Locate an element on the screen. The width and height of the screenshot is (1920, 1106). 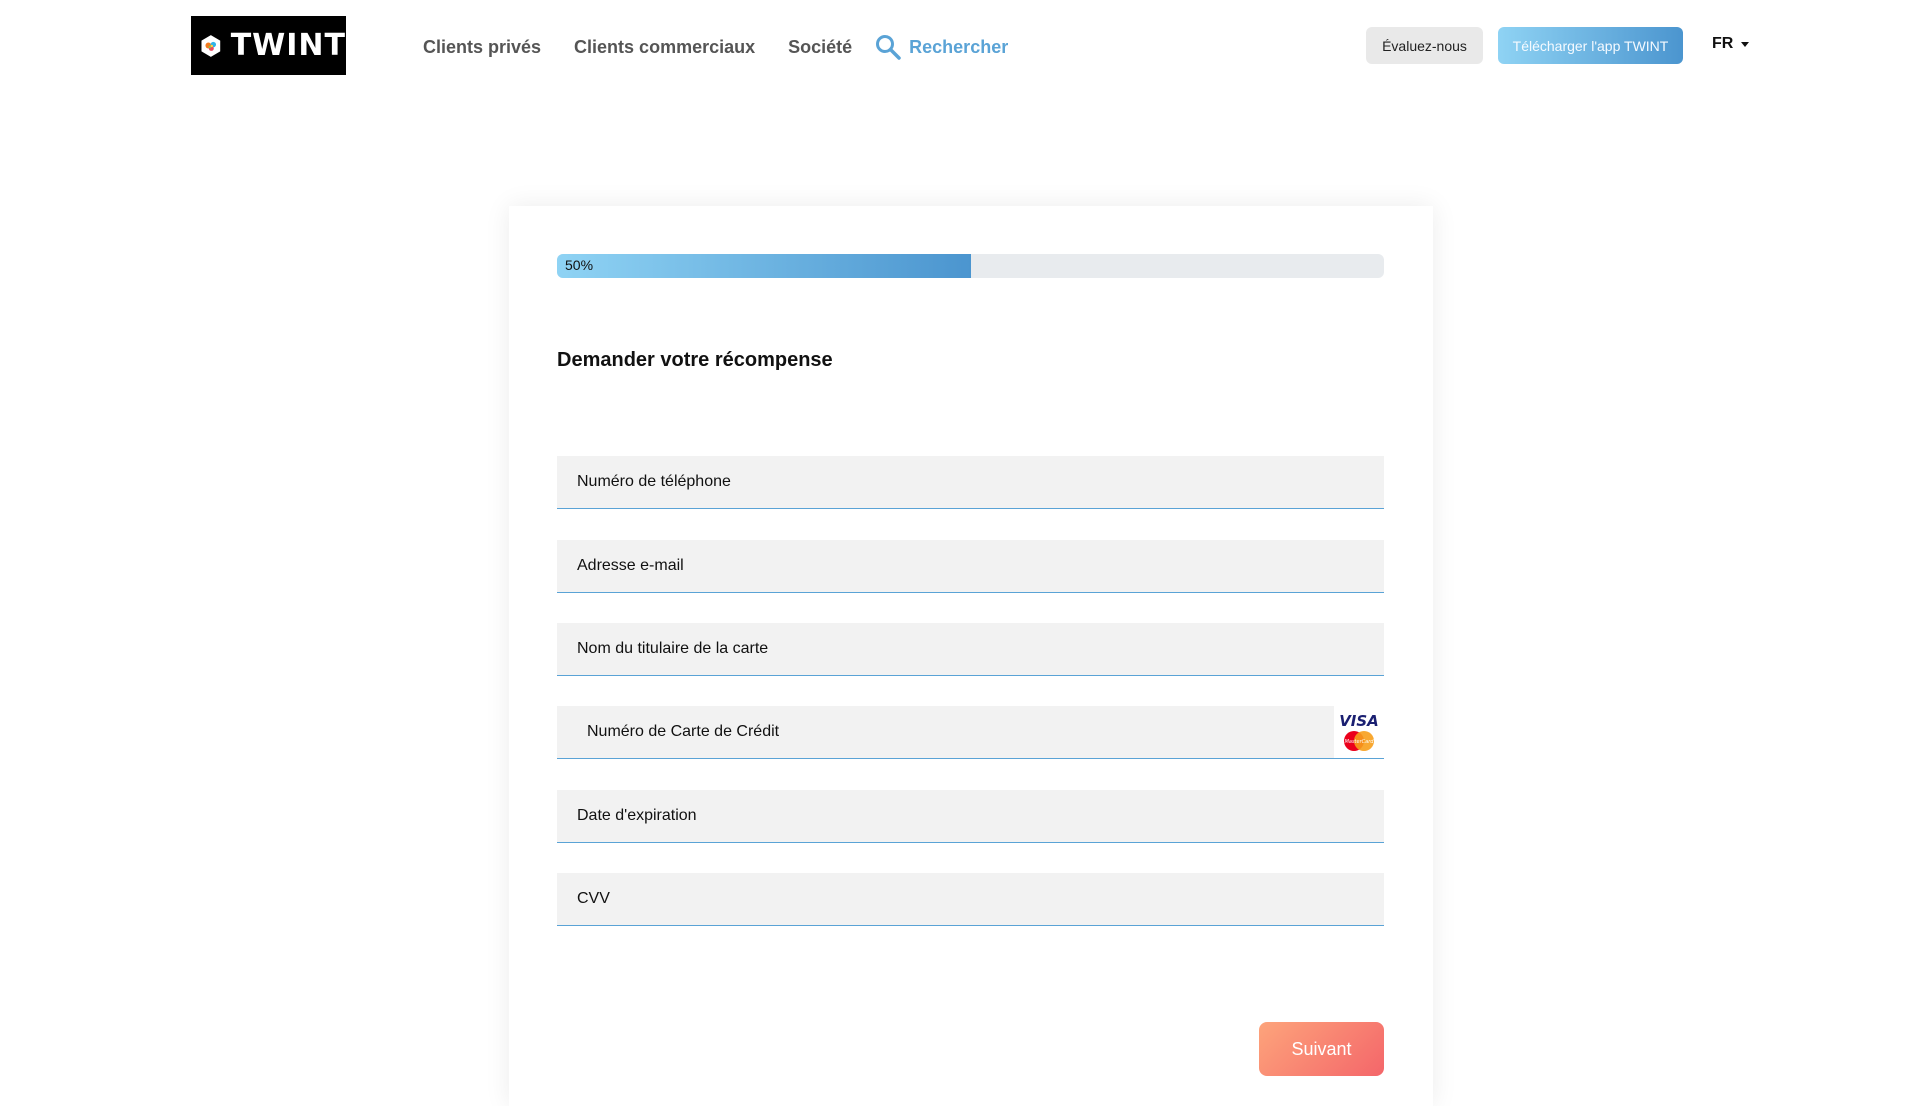
rate-us-button: Évaluez-nous is located at coordinates (1424, 45).